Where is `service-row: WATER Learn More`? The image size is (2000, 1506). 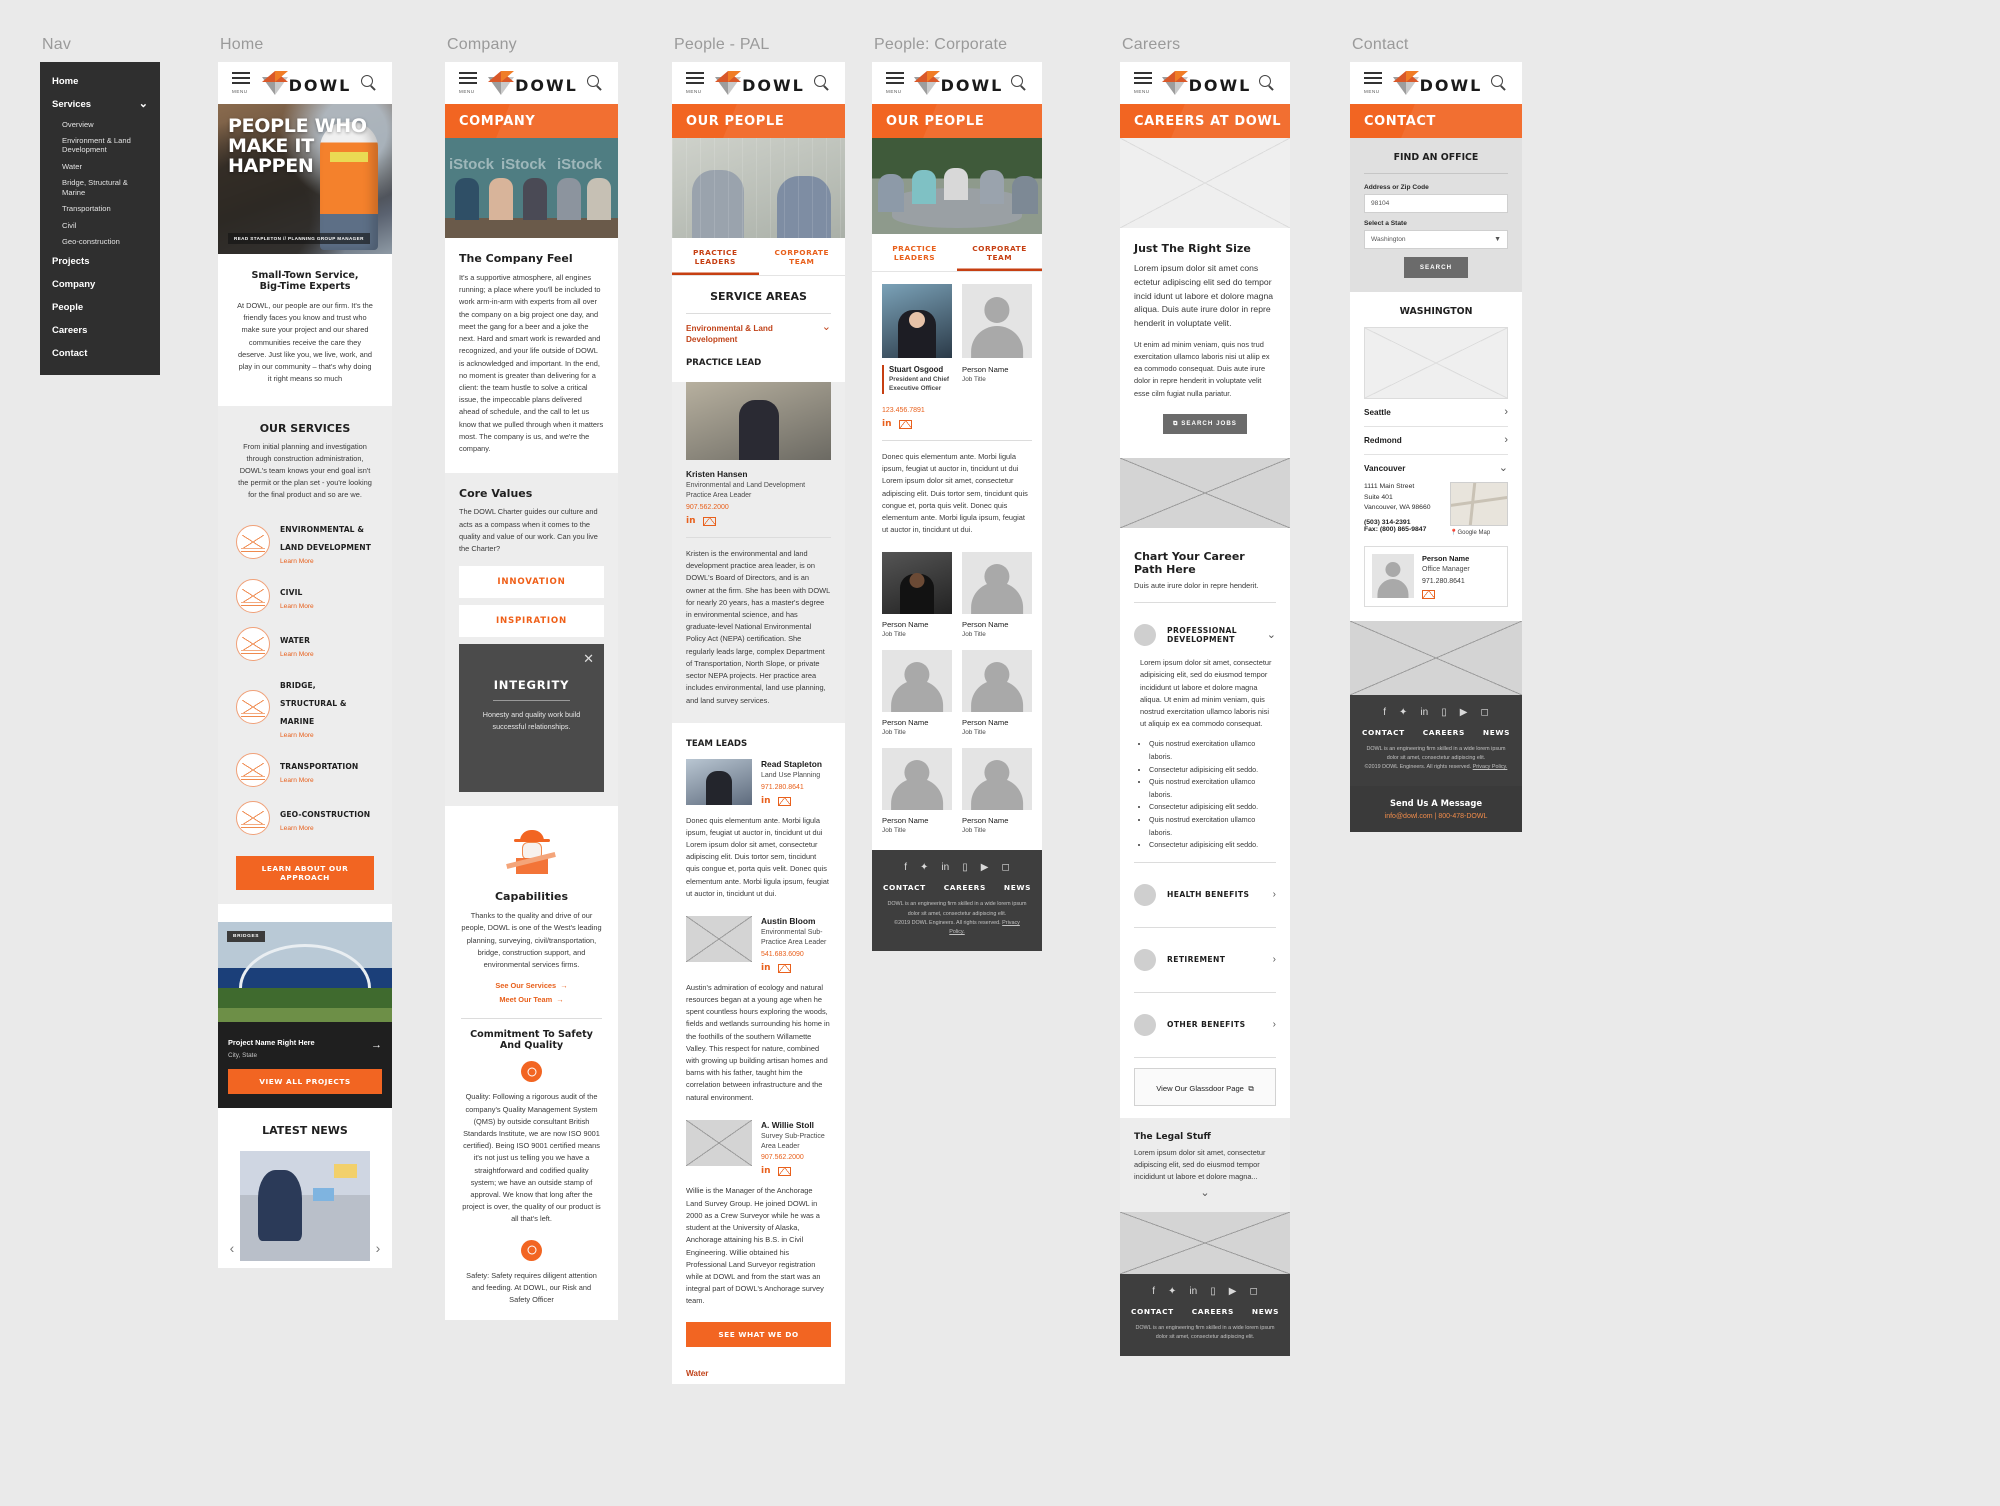 service-row: WATER Learn More is located at coordinates (305, 644).